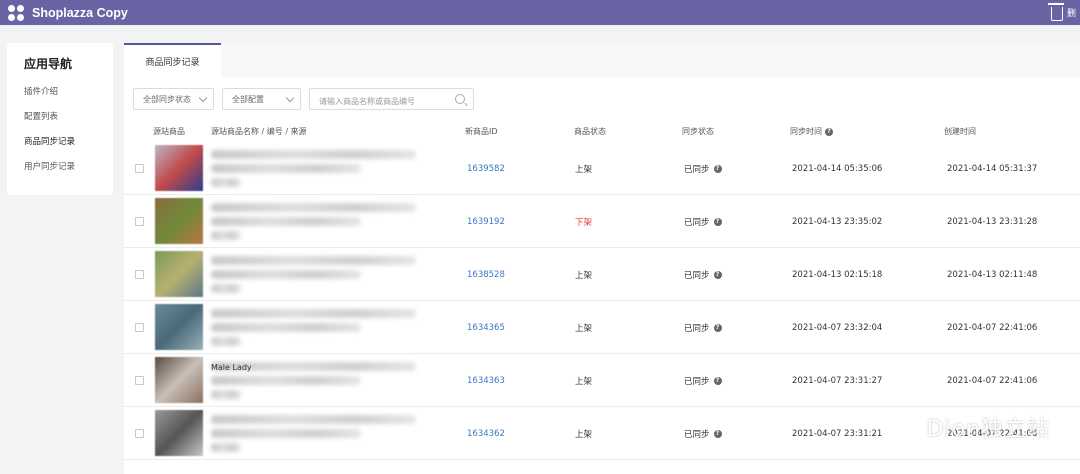 The image size is (1080, 474). Describe the element at coordinates (68, 123) in the screenshot. I see `sidebar-item-config-list: 配置列表` at that location.